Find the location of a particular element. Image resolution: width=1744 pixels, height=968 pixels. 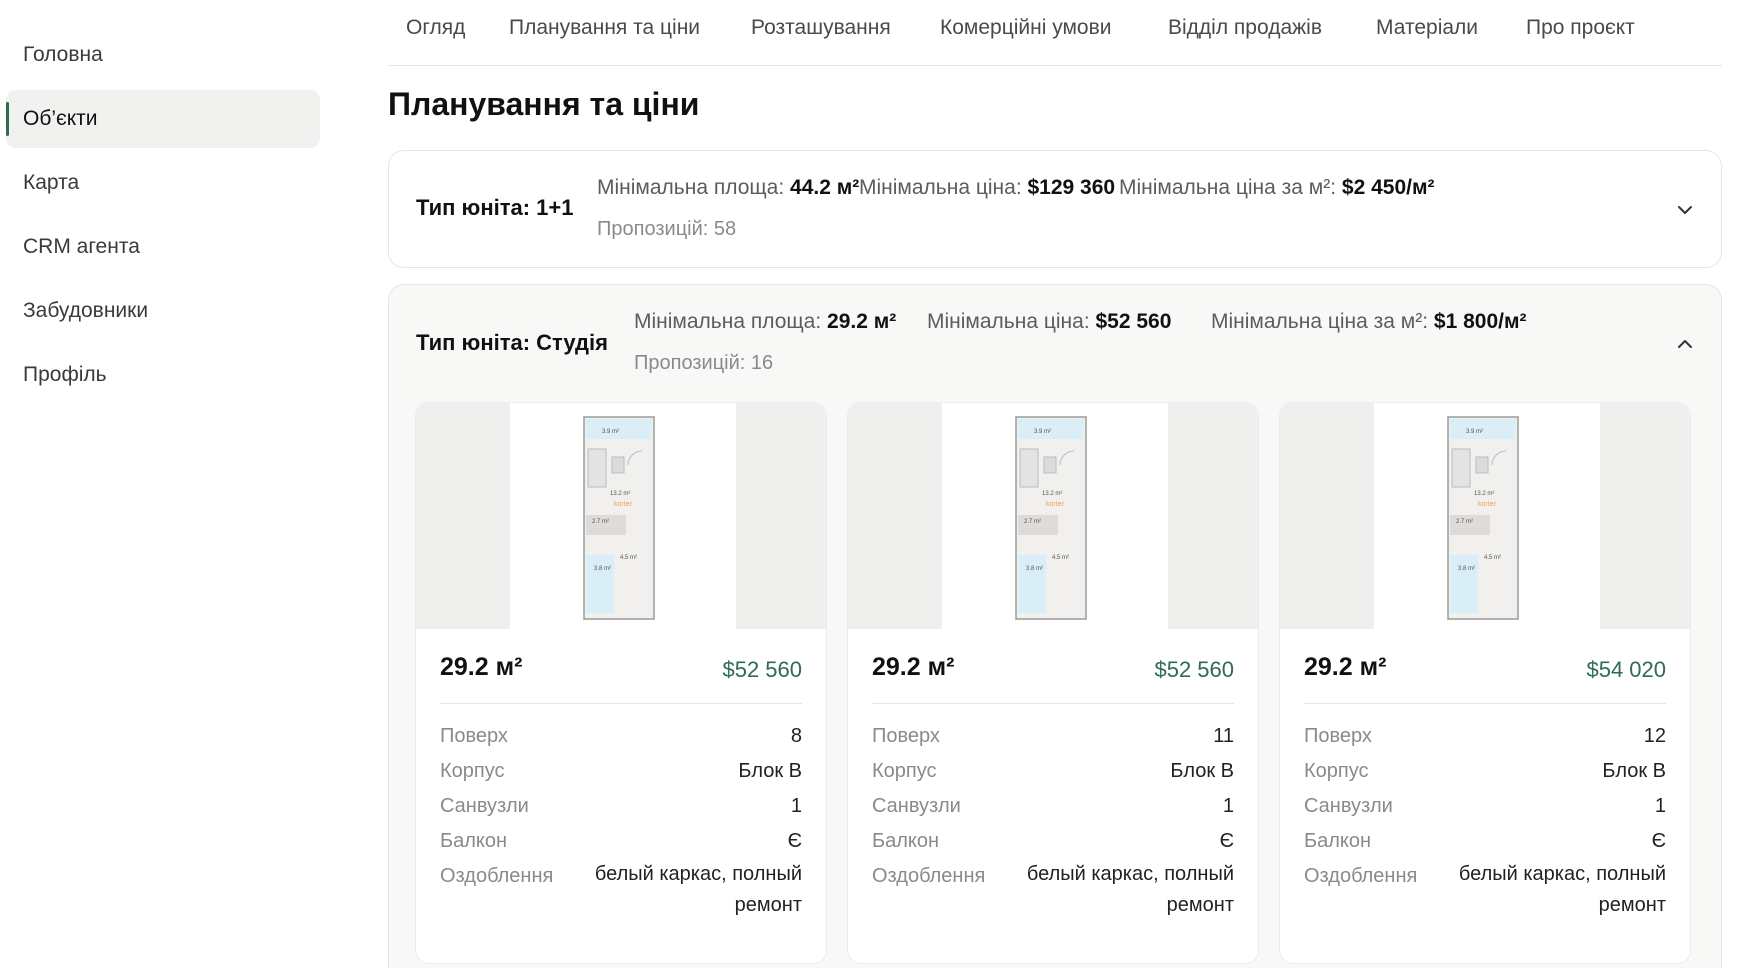

min-price-per-m2: Мінімальна ціна за м²: $2 450/м² is located at coordinates (1277, 187).